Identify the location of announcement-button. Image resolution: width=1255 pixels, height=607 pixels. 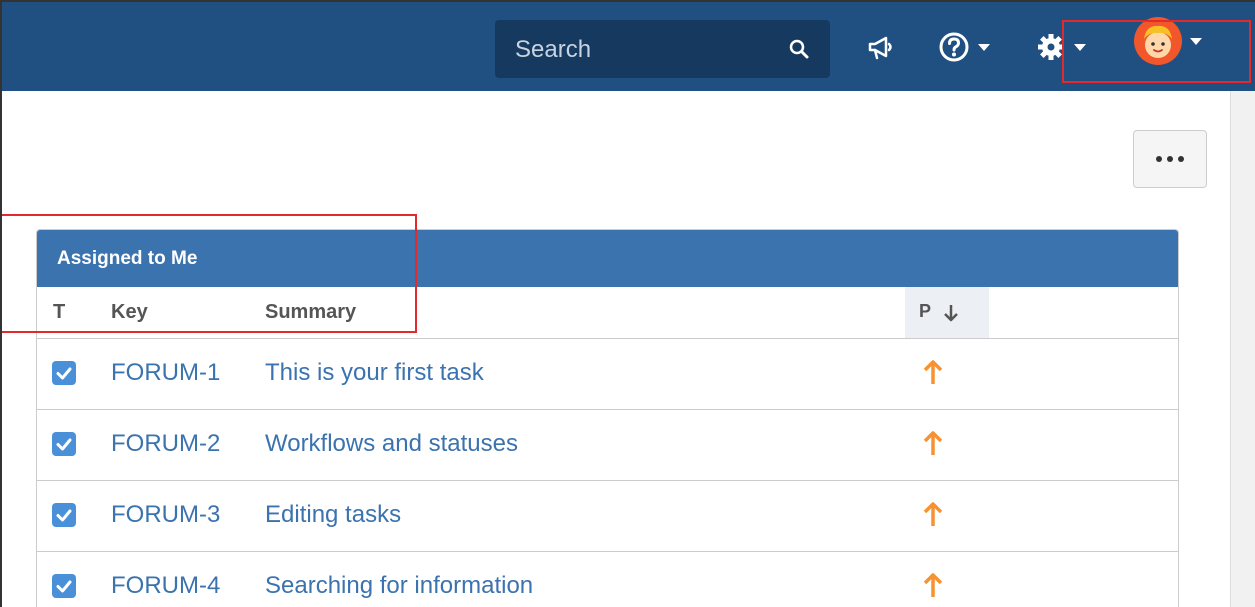
(881, 47).